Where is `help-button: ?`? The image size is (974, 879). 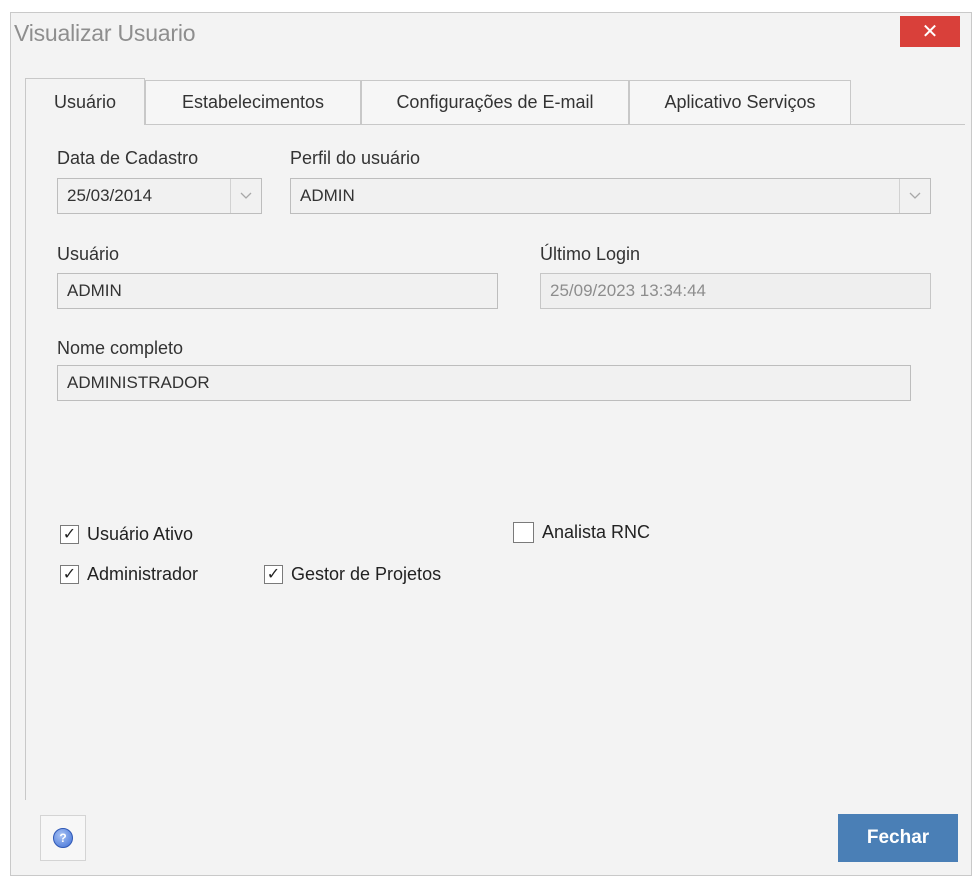 help-button: ? is located at coordinates (63, 838).